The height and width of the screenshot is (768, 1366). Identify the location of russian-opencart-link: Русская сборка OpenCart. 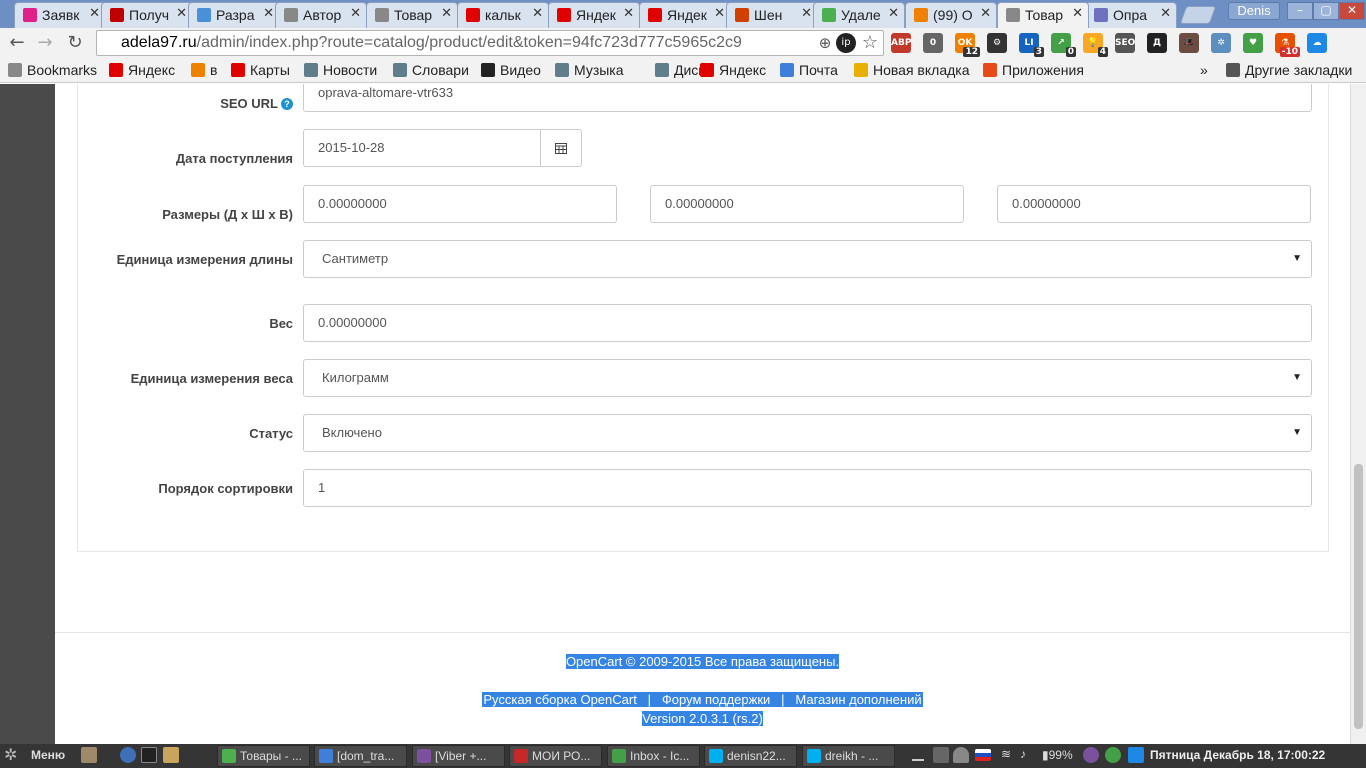
(559, 699).